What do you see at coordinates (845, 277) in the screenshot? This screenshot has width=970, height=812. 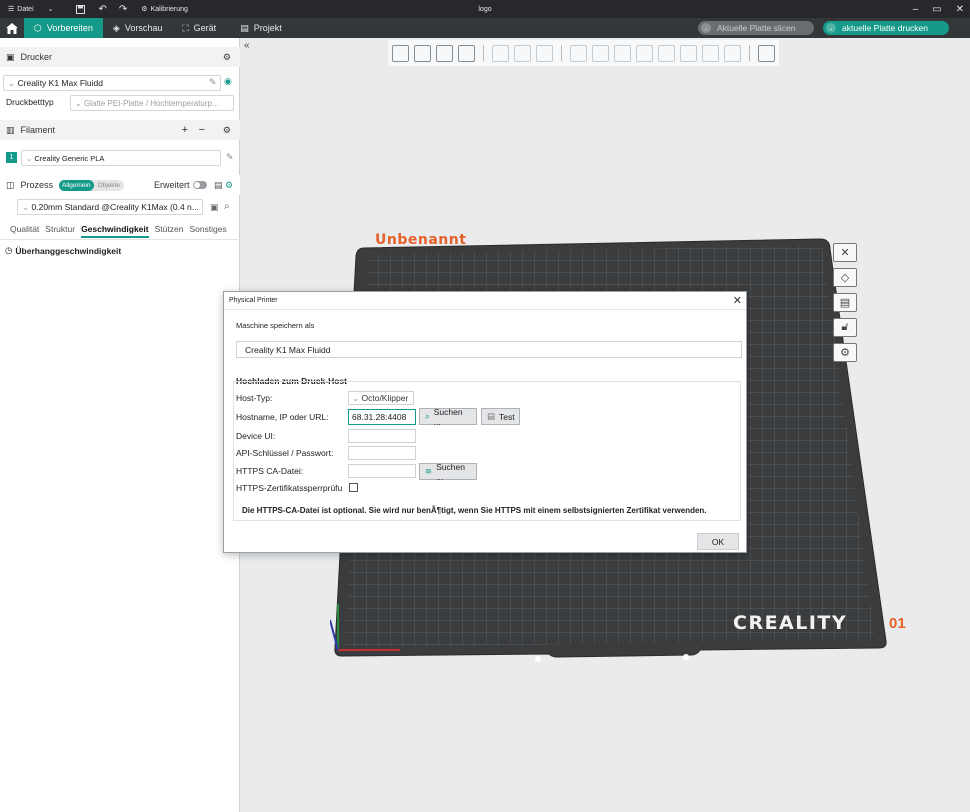 I see `orient-plate-icon: ◇` at bounding box center [845, 277].